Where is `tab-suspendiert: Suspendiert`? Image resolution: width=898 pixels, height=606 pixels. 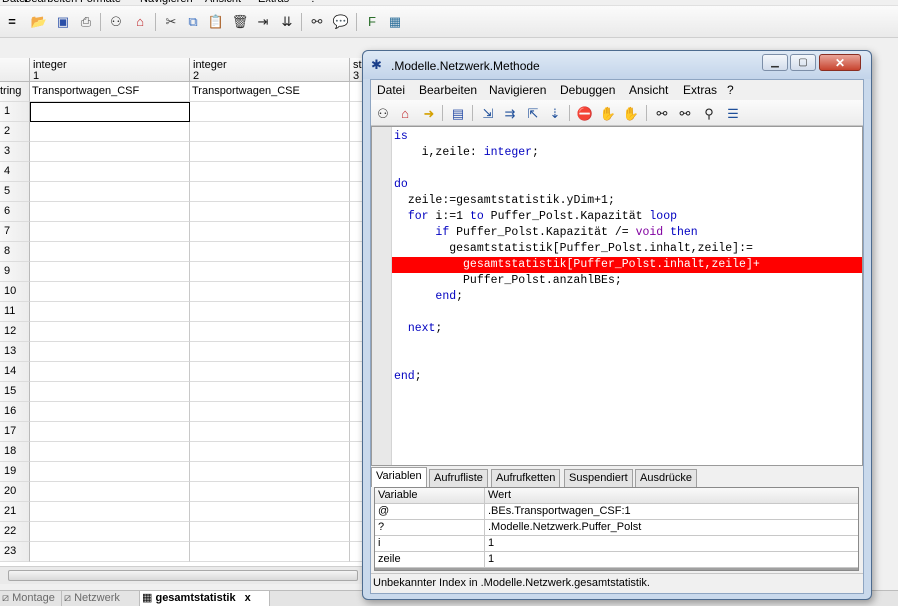 tab-suspendiert: Suspendiert is located at coordinates (598, 478).